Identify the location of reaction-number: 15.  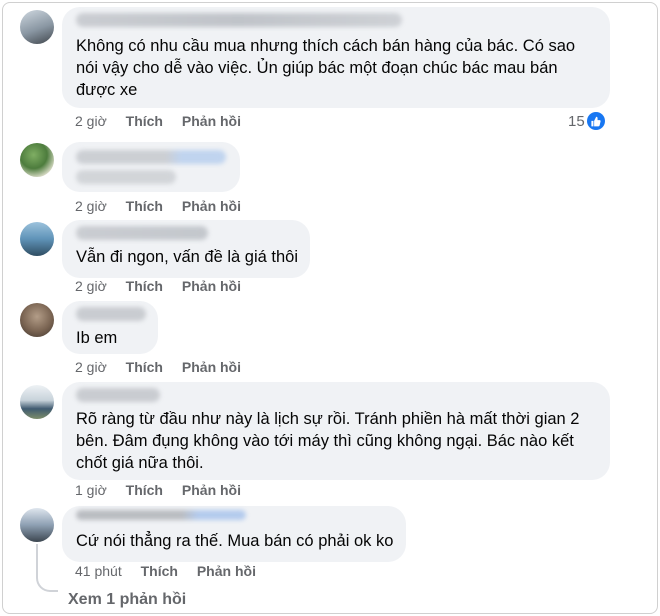
(576, 121).